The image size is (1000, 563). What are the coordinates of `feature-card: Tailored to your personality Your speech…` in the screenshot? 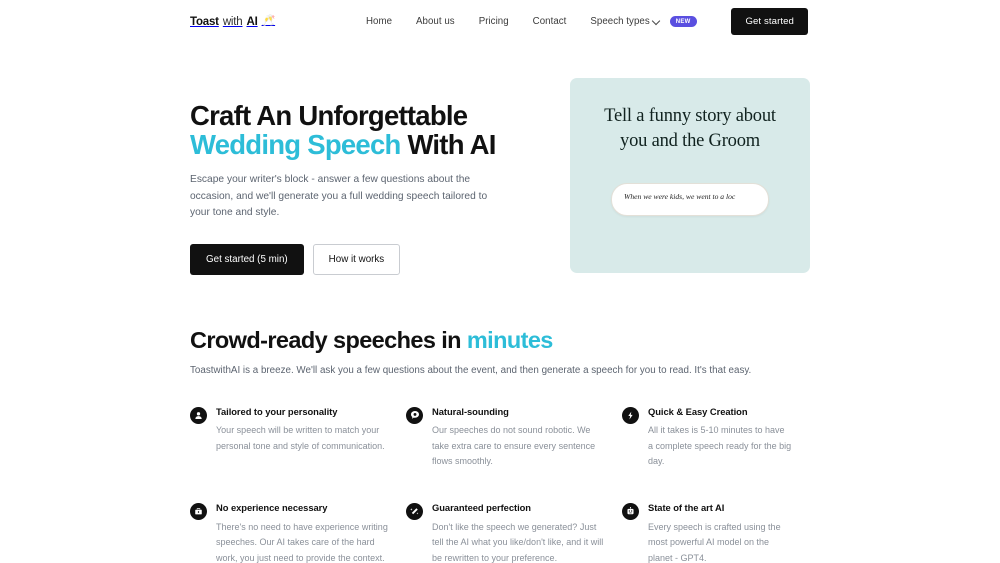 It's located at (298, 438).